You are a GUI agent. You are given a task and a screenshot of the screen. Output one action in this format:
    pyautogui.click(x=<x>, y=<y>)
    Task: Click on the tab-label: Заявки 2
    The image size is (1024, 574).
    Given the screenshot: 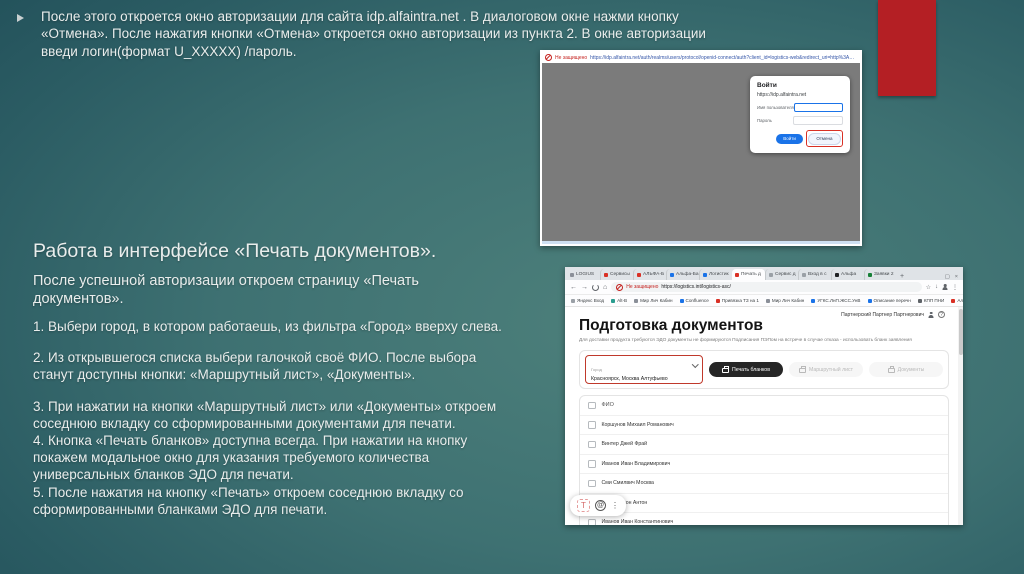 What is the action you would take?
    pyautogui.click(x=884, y=274)
    